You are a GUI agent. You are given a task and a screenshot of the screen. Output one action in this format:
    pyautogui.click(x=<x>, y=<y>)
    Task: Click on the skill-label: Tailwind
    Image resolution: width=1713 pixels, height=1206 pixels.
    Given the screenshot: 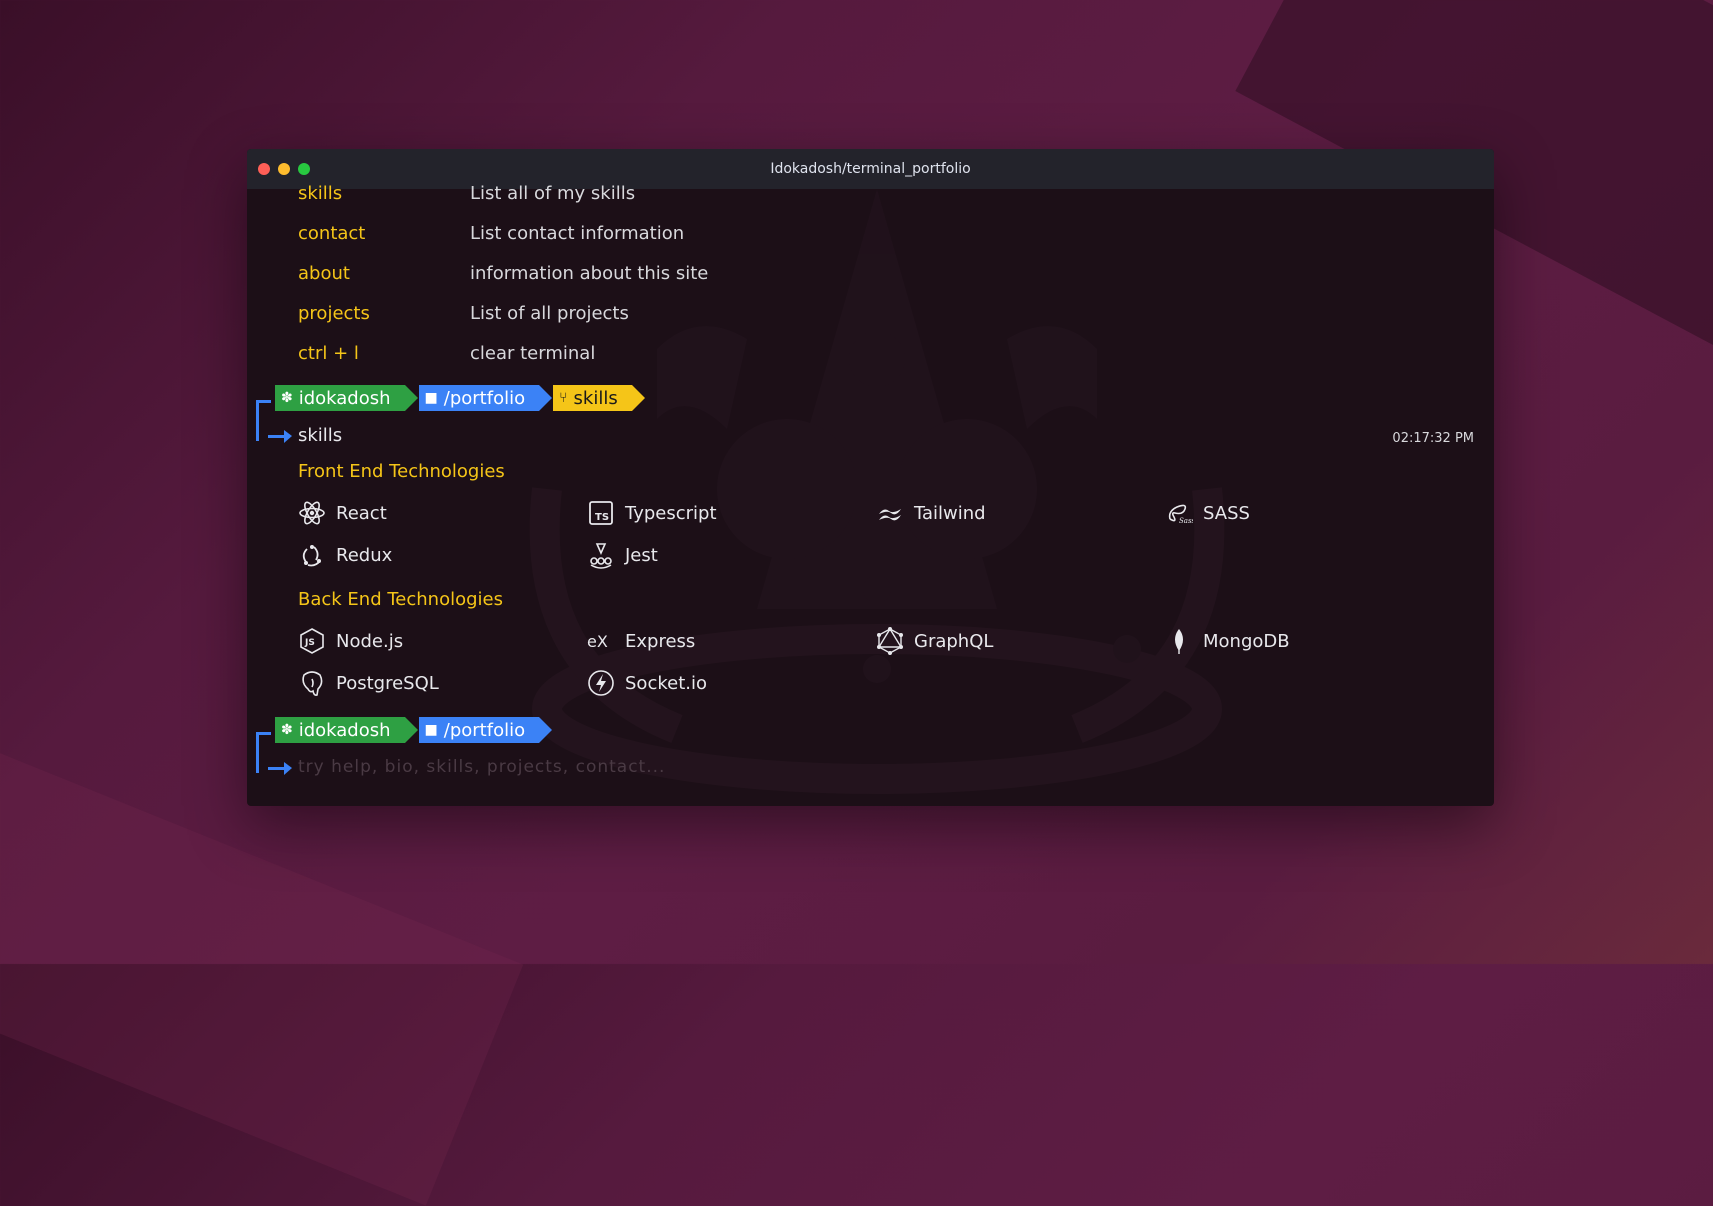 What is the action you would take?
    pyautogui.click(x=950, y=513)
    